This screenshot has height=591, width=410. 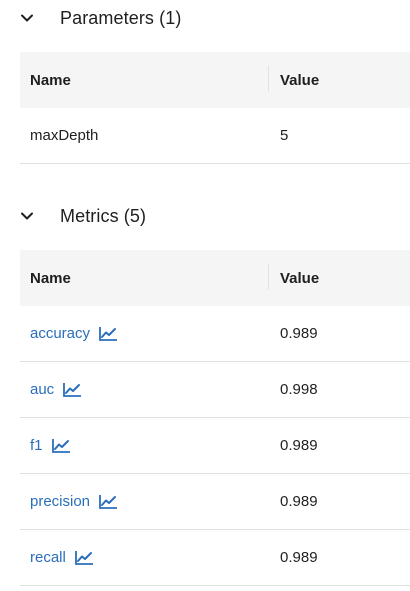 What do you see at coordinates (48, 557) in the screenshot?
I see `metric-name: recall` at bounding box center [48, 557].